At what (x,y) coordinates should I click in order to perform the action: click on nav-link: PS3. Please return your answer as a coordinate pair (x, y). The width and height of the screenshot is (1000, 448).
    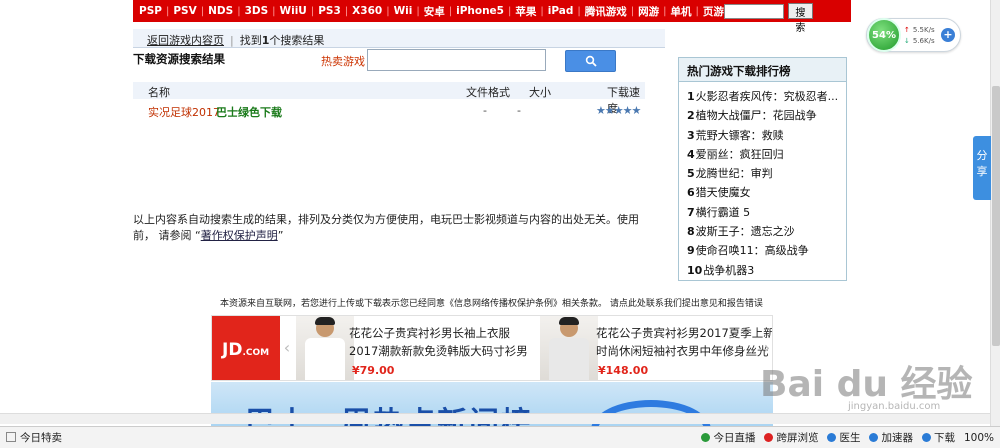
    Looking at the image, I should click on (329, 11).